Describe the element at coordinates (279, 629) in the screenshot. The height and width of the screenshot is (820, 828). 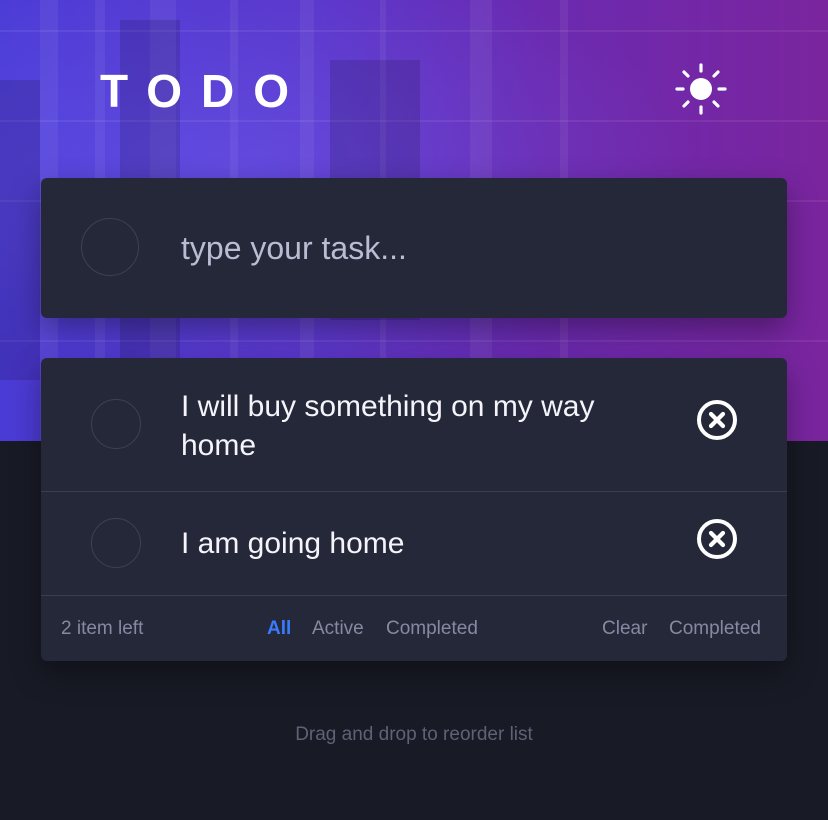
I see `filter-all: All` at that location.